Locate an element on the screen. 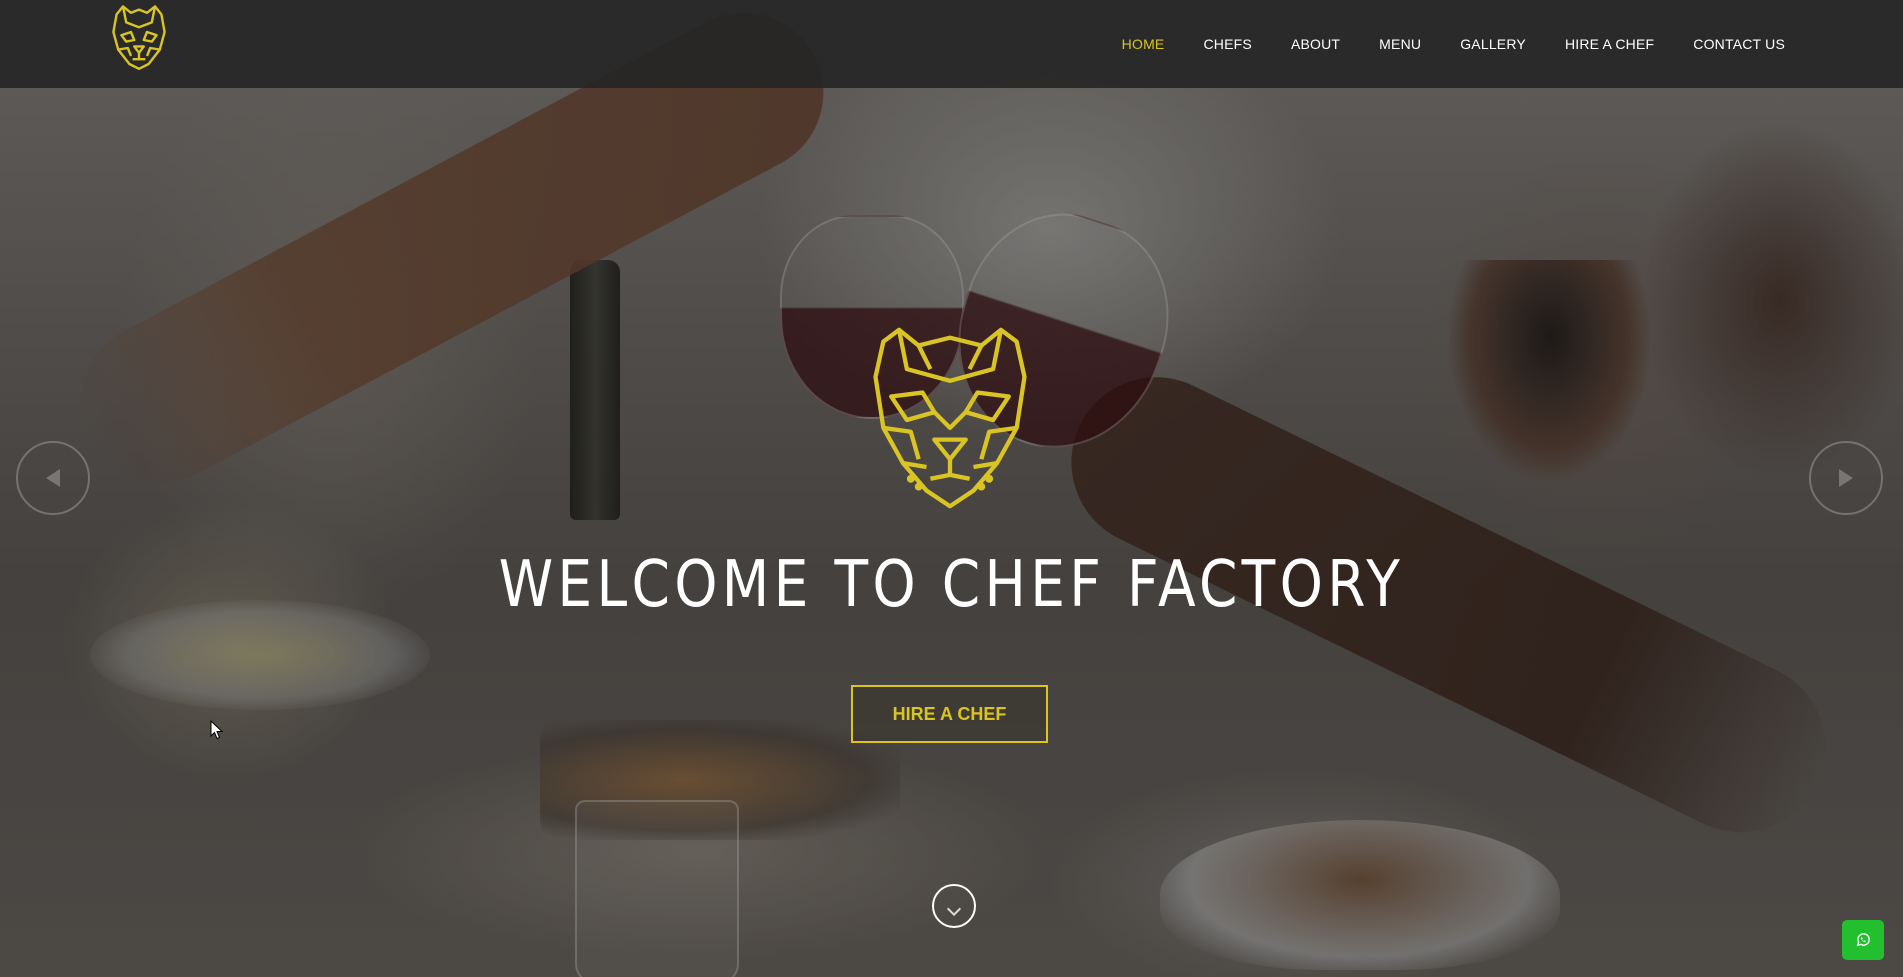  scroll-down-button is located at coordinates (954, 906).